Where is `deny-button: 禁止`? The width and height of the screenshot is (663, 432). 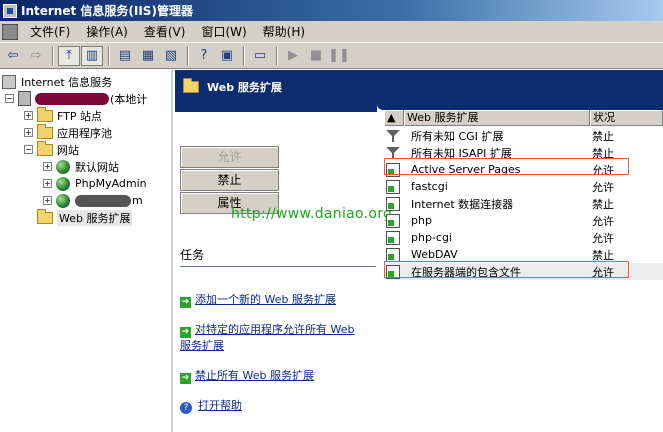
deny-button: 禁止 is located at coordinates (229, 180).